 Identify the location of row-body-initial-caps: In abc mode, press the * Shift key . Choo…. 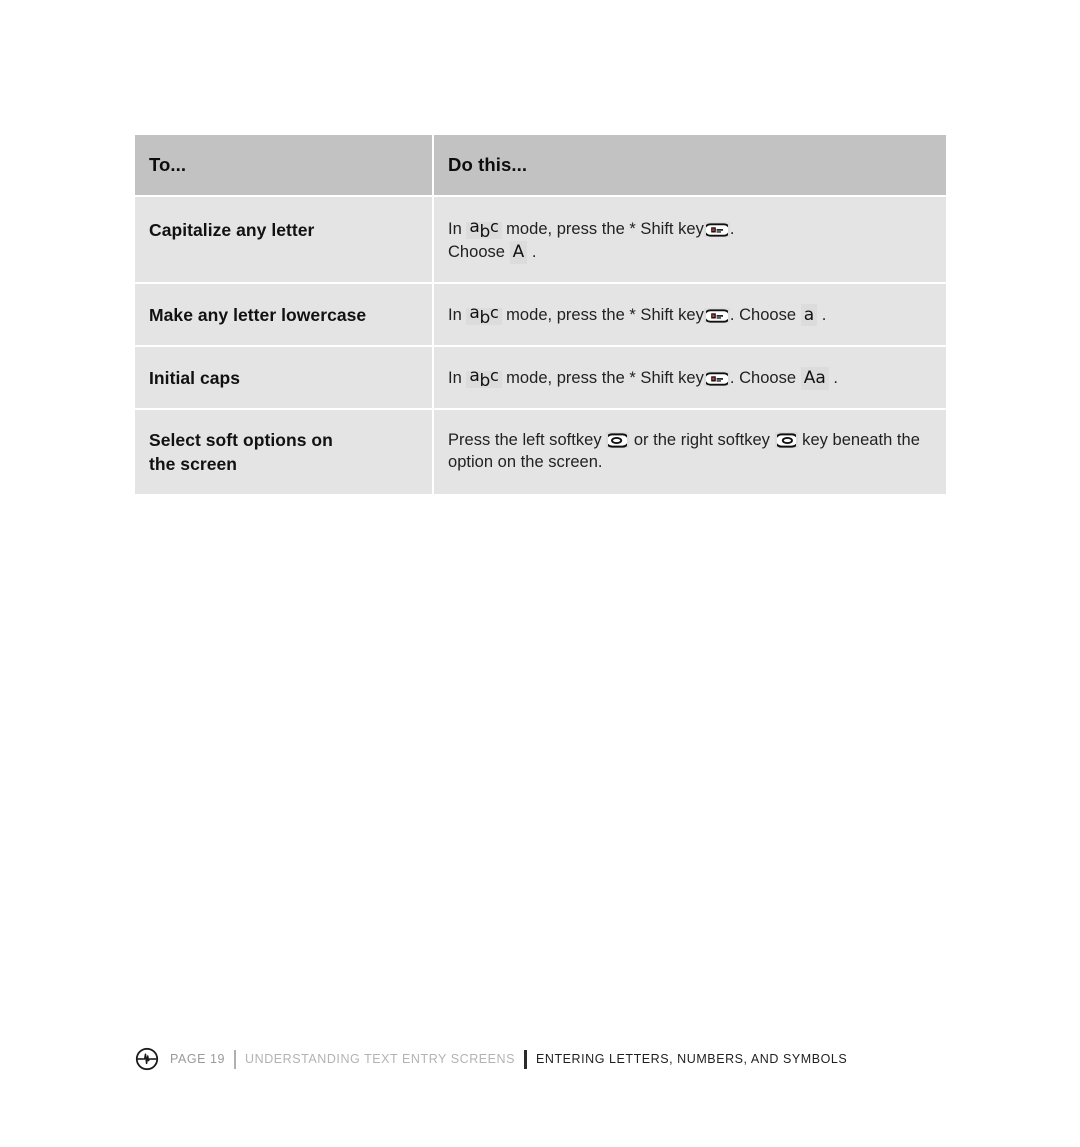
(689, 378).